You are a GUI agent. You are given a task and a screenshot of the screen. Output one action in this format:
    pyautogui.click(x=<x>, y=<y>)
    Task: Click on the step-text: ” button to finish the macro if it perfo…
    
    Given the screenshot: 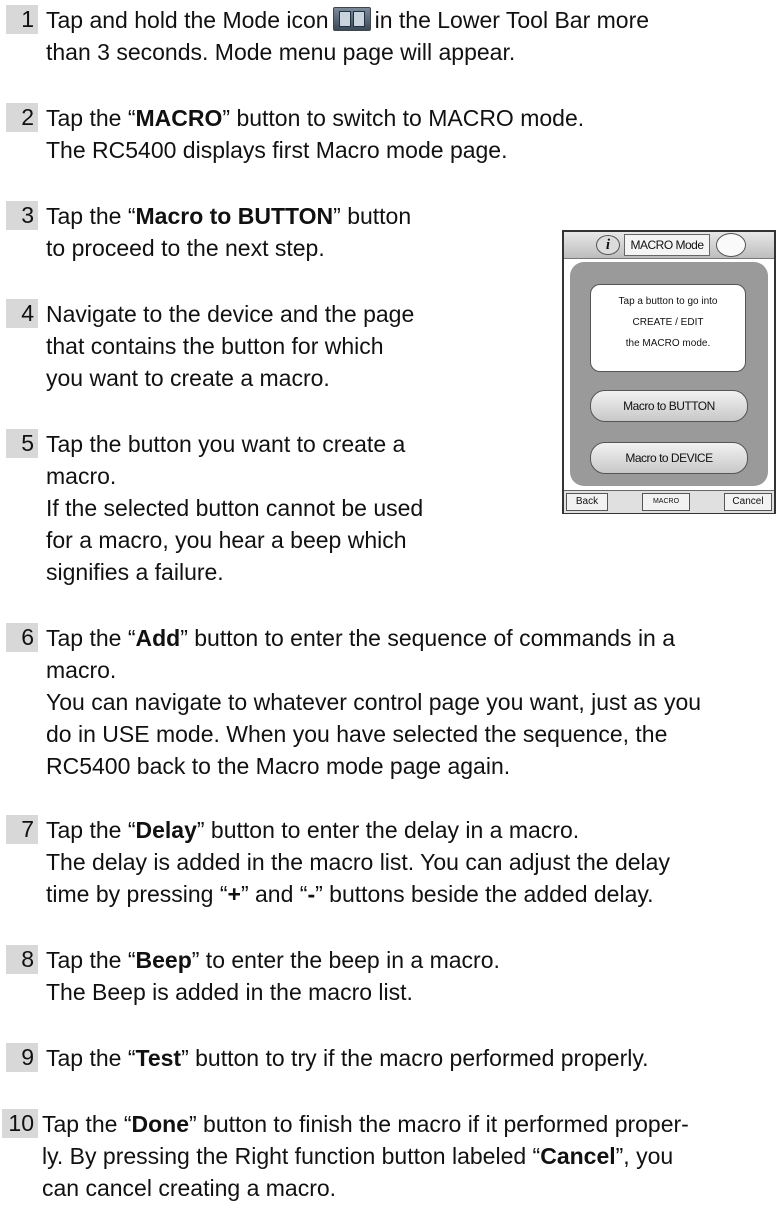 What is the action you would take?
    pyautogui.click(x=439, y=1124)
    